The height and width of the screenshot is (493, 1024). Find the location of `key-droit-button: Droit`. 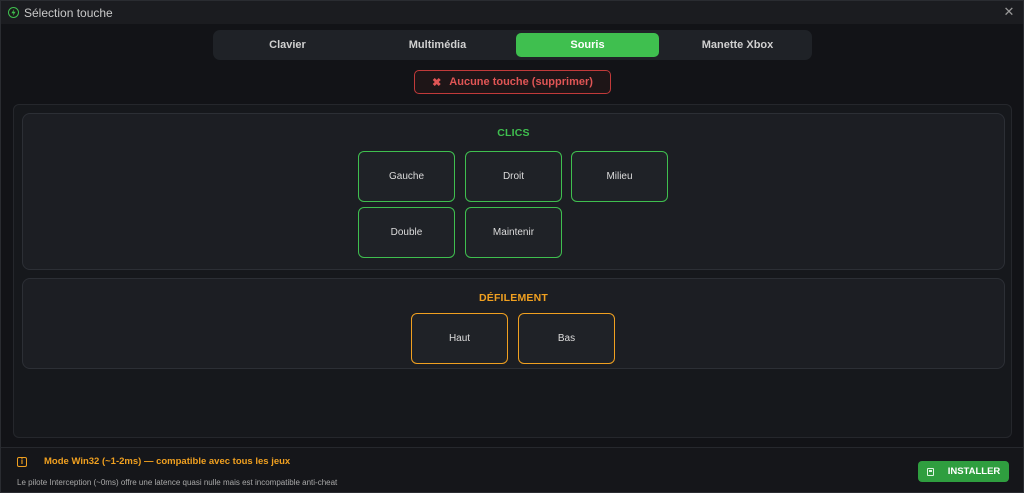

key-droit-button: Droit is located at coordinates (513, 176).